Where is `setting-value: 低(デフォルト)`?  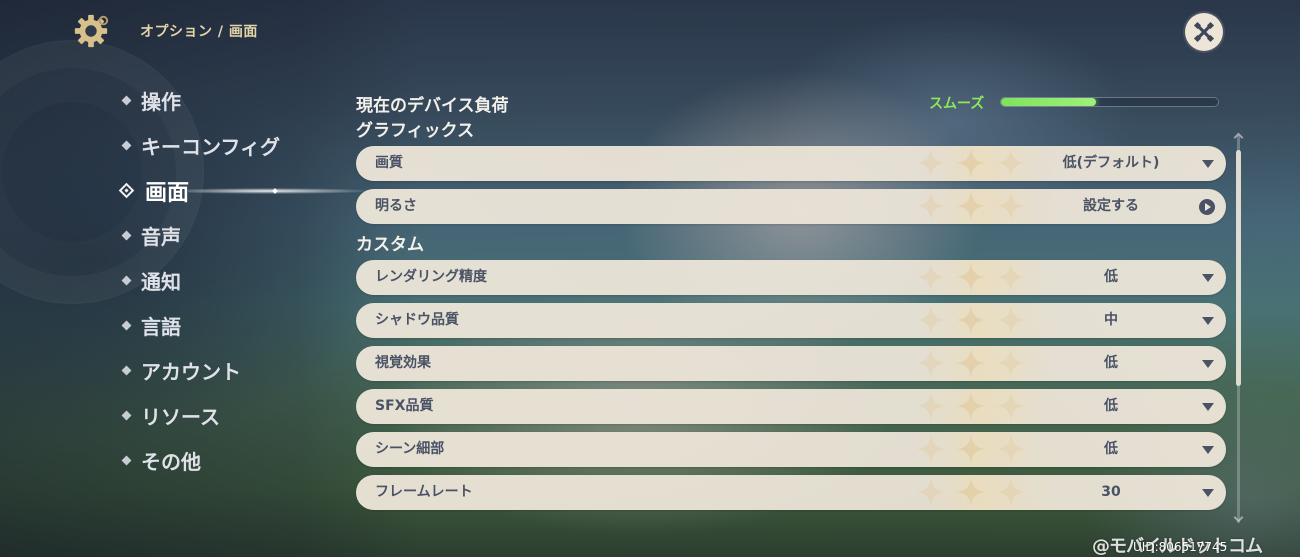
setting-value: 低(デフォルト) is located at coordinates (1111, 163).